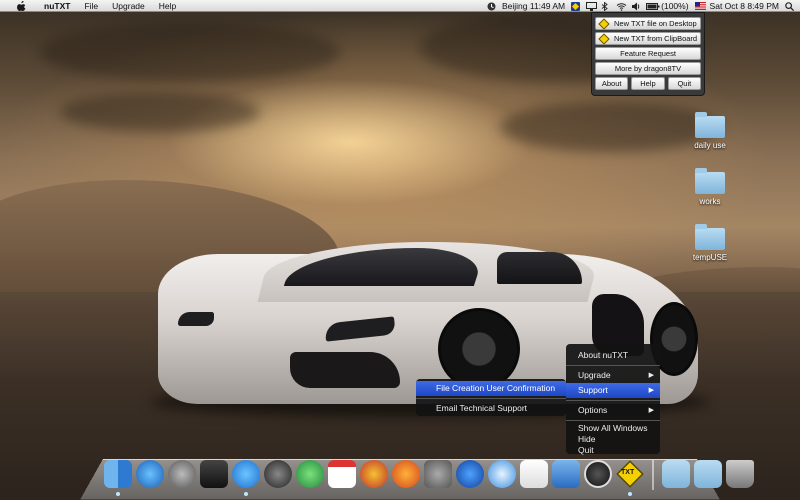 The image size is (800, 500). I want to click on menu-item-about: About nuTXT, so click(613, 355).